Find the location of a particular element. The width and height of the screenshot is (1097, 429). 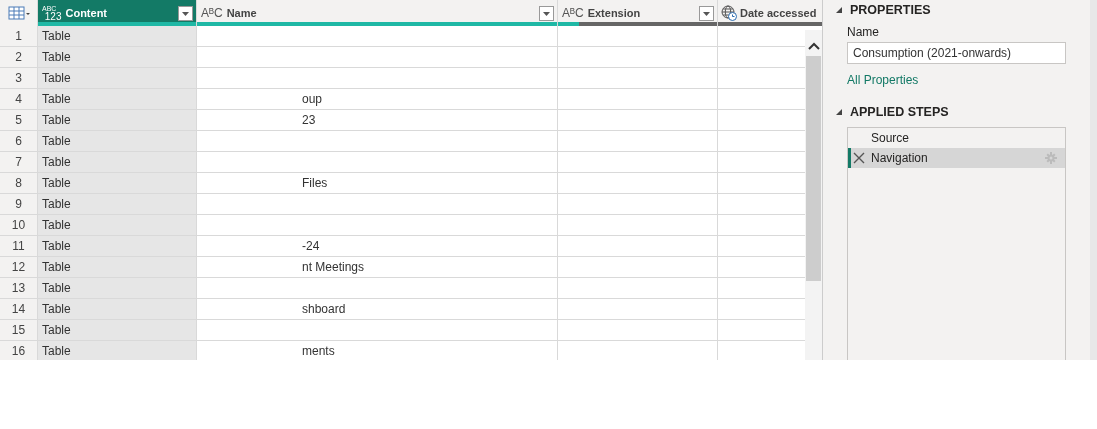

row-number: 16 is located at coordinates (19, 350).